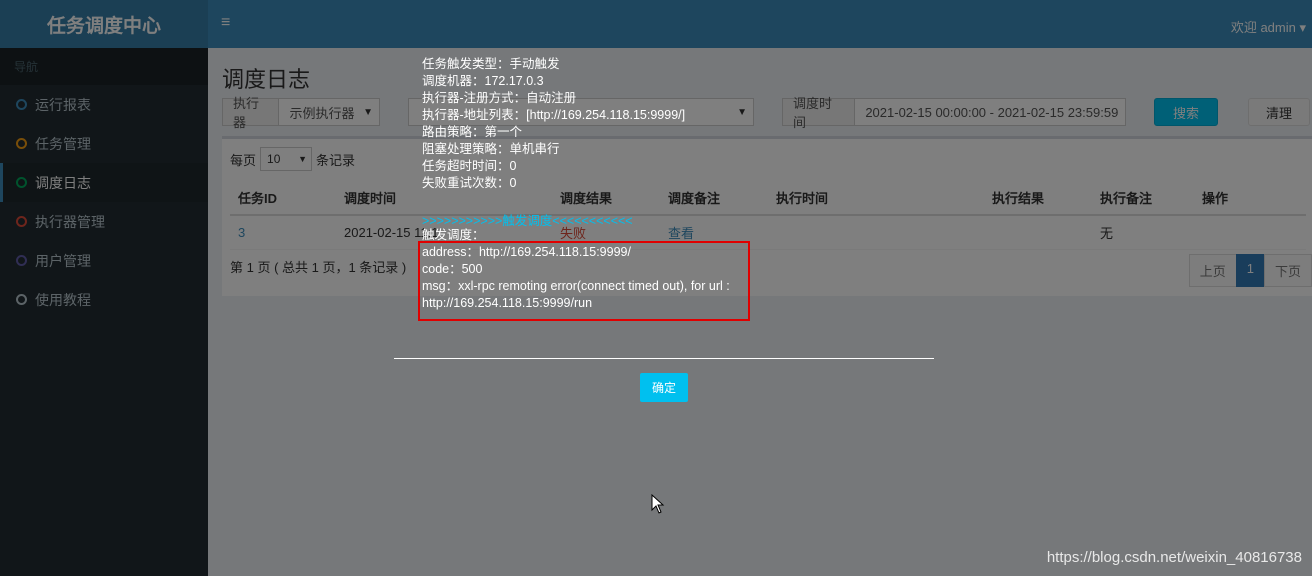 This screenshot has width=1312, height=576. Describe the element at coordinates (483, 81) in the screenshot. I see `info-line: 调度机器：172.17.0.3` at that location.